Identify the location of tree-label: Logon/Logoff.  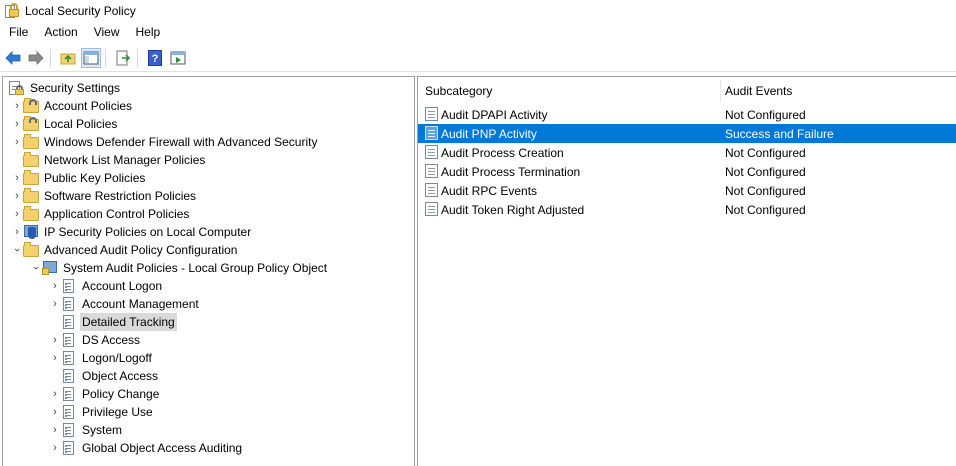
(117, 358).